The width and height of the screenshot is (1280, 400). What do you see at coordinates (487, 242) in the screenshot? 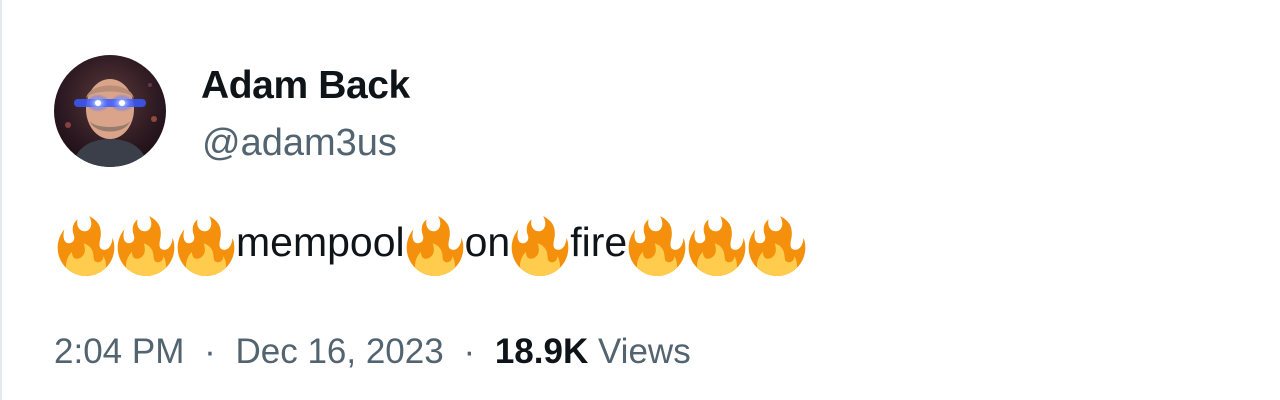
I see `tweet-word: on` at bounding box center [487, 242].